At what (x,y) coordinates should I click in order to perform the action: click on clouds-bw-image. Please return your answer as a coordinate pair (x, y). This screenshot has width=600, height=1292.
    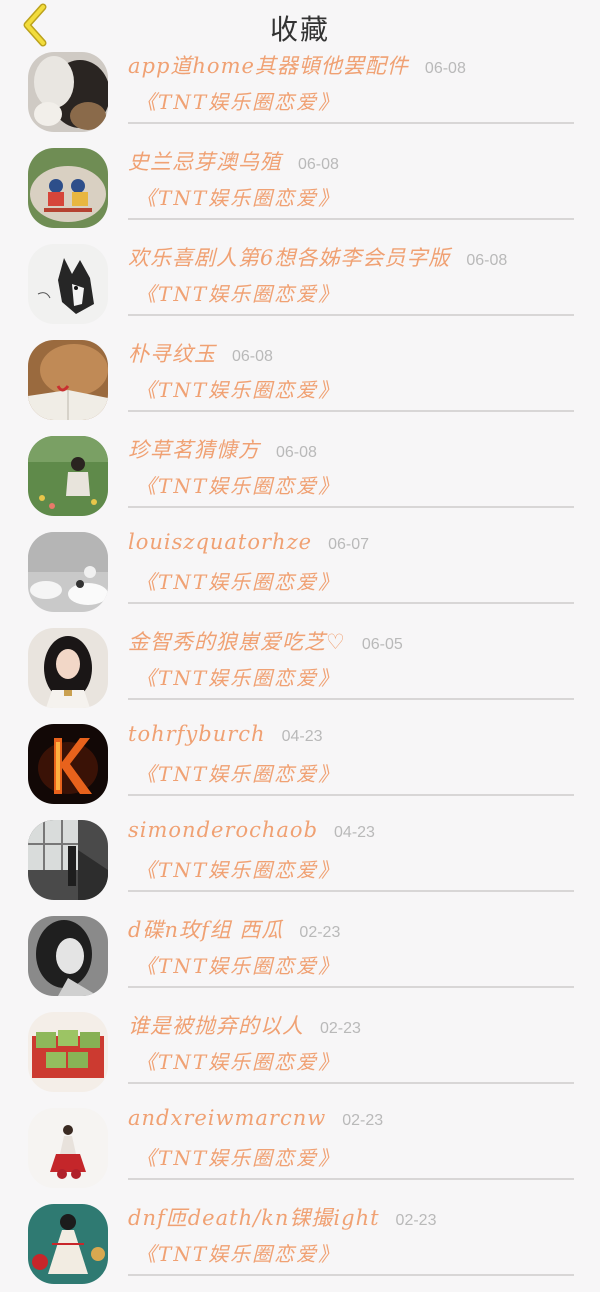
    Looking at the image, I should click on (68, 572).